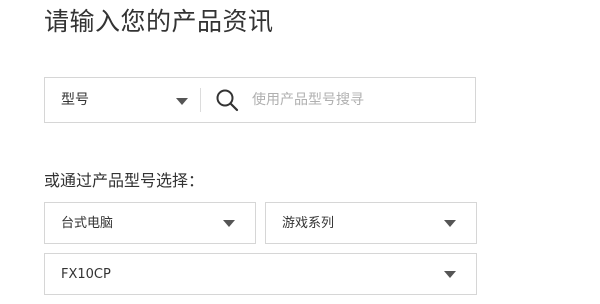  I want to click on search-divider, so click(200, 100).